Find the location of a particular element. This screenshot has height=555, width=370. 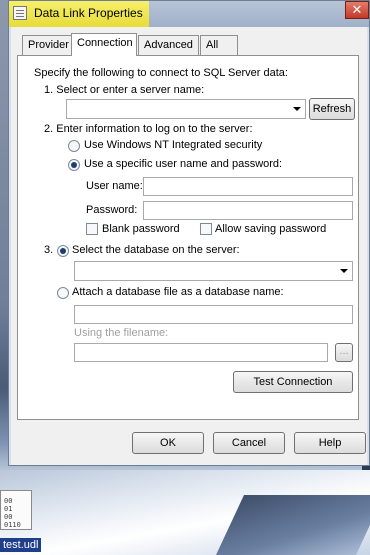

username-input is located at coordinates (248, 186).